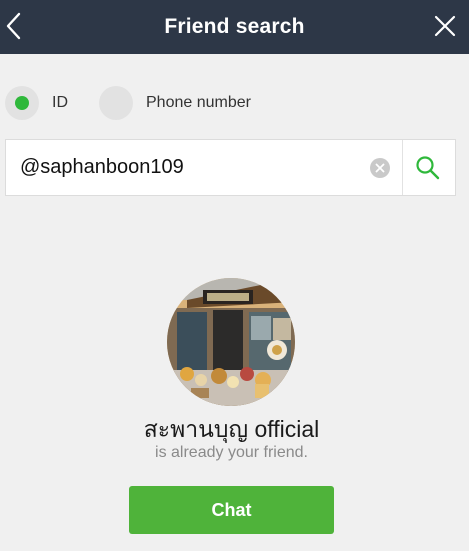 Image resolution: width=469 pixels, height=551 pixels. Describe the element at coordinates (231, 452) in the screenshot. I see `friend-status: is already your friend.` at that location.